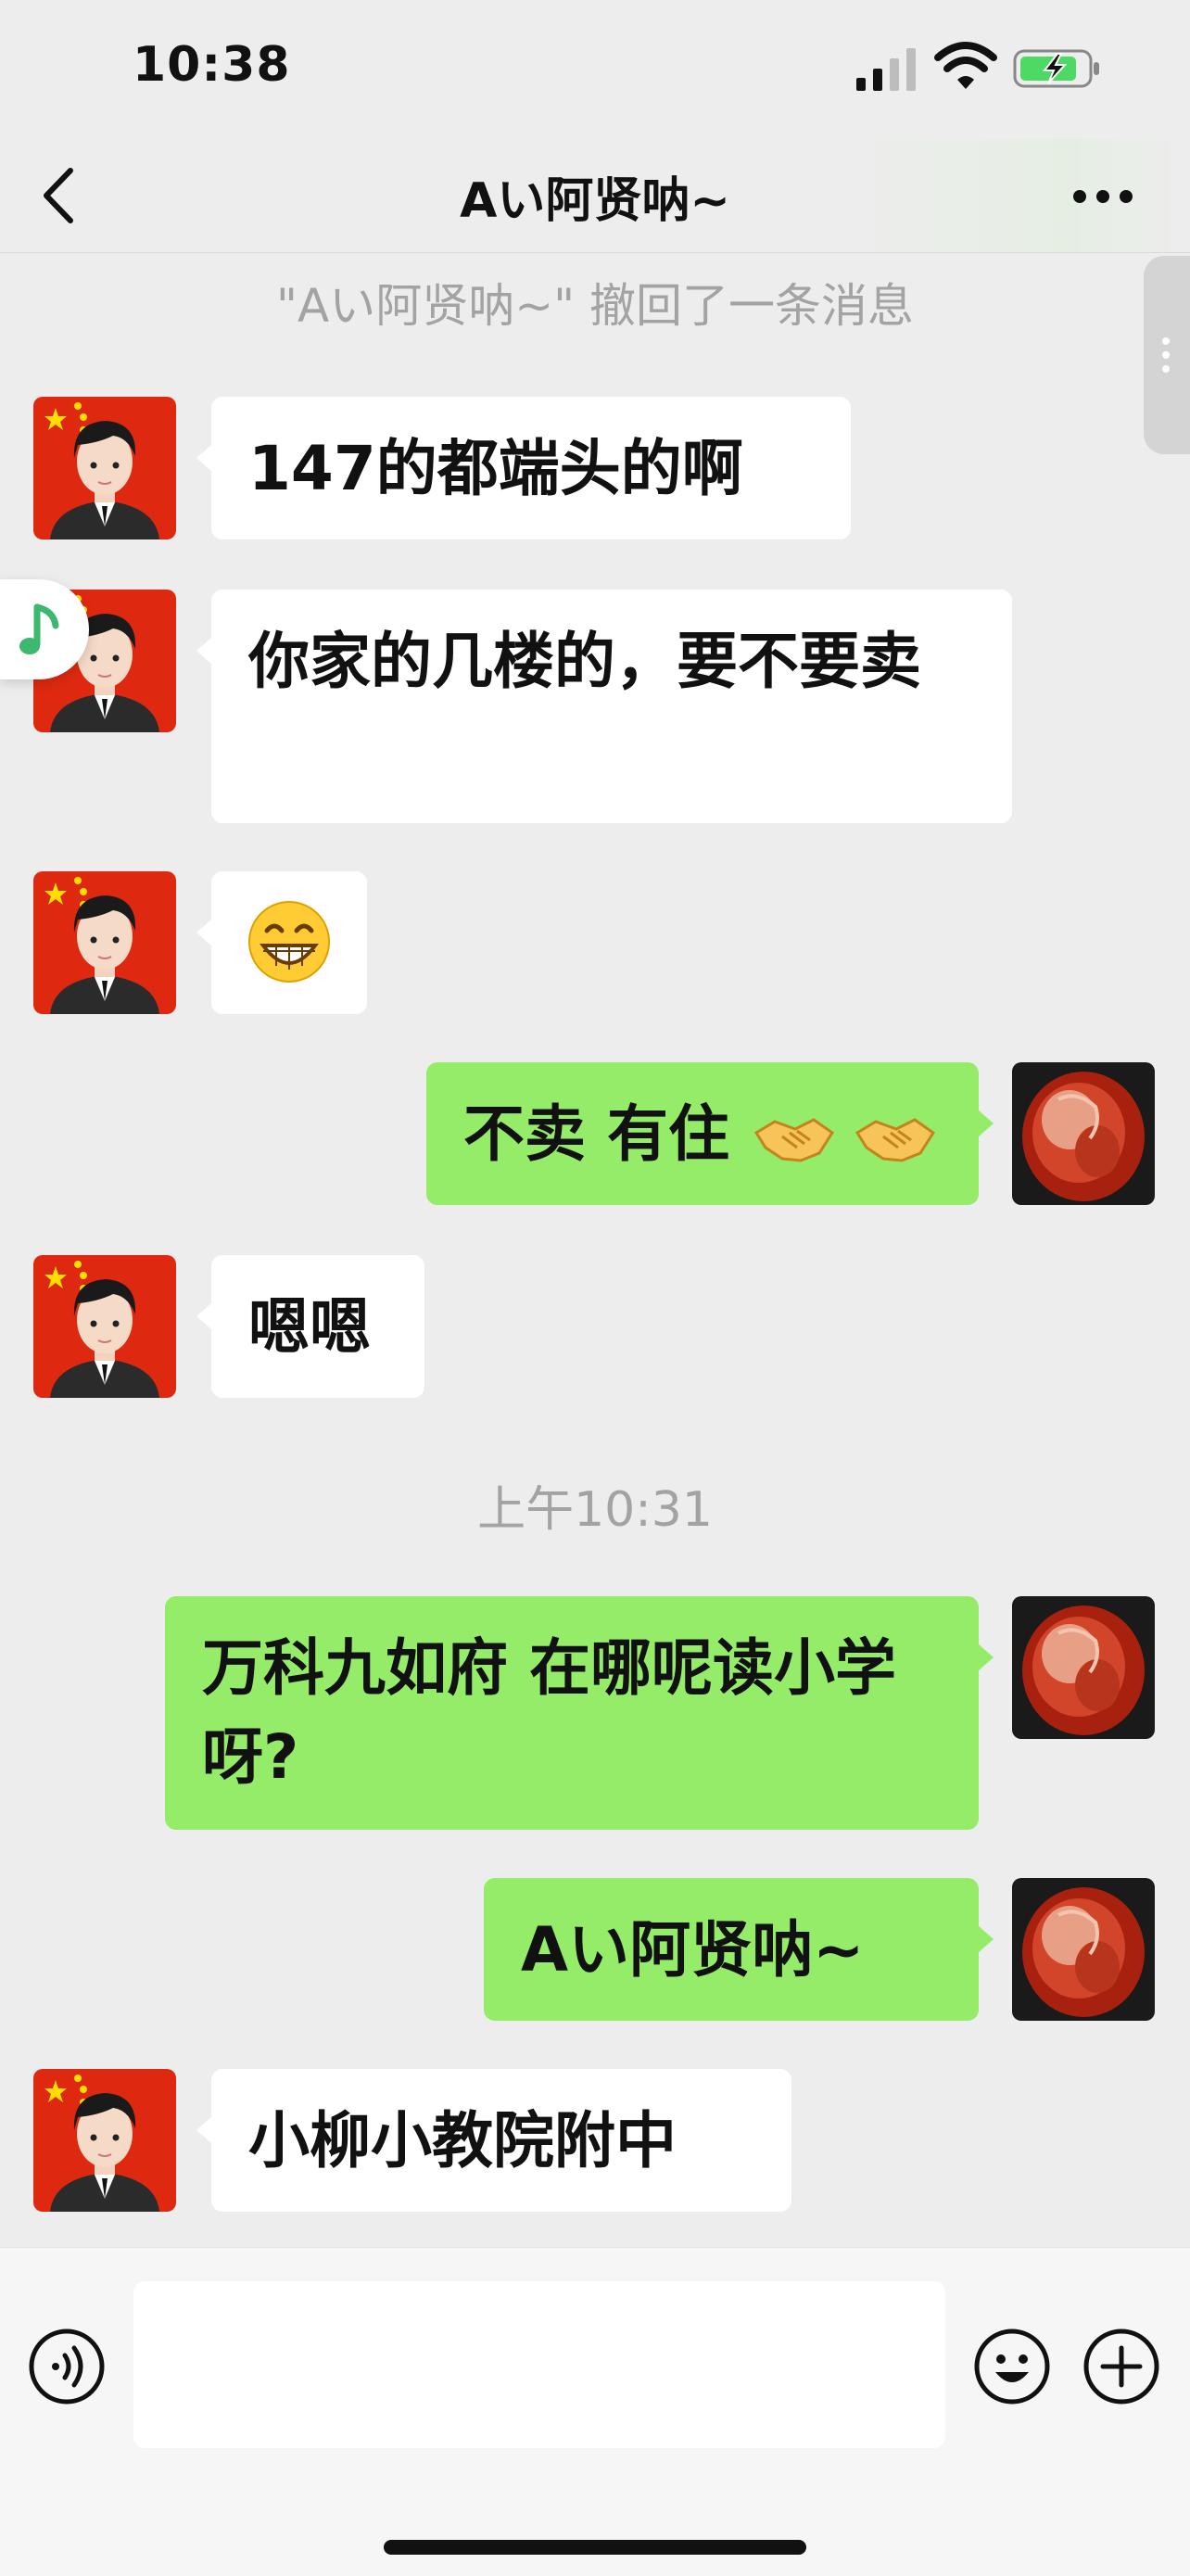 The image size is (1190, 2576). Describe the element at coordinates (462, 2140) in the screenshot. I see `message-text: 小柳小教院附中` at that location.